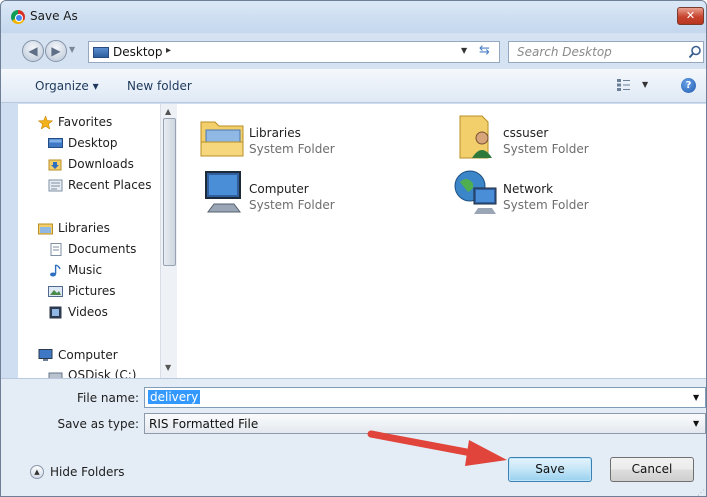  What do you see at coordinates (623, 85) in the screenshot?
I see `change-view-icon` at bounding box center [623, 85].